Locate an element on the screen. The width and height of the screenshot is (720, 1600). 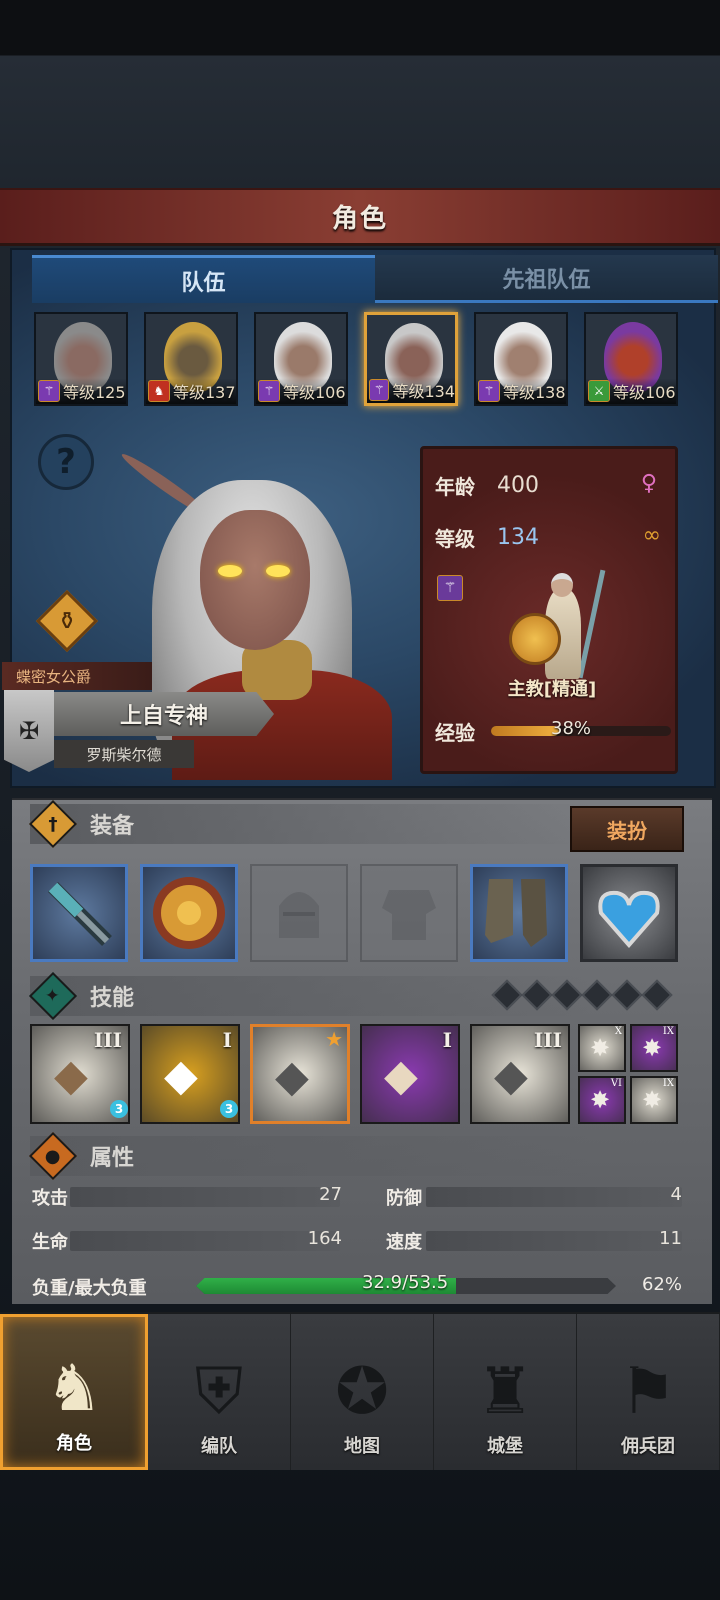
hero-eye-right is located at coordinates (278, 571).